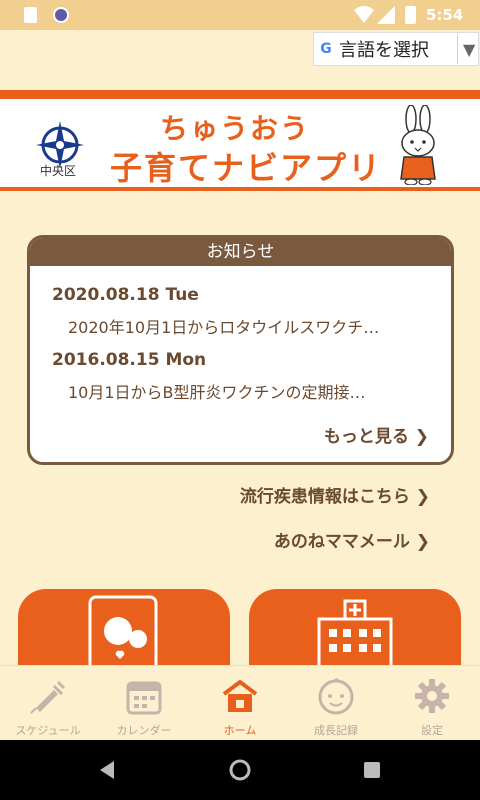  Describe the element at coordinates (384, 50) in the screenshot. I see `language-select-label: 言語を選択` at that location.